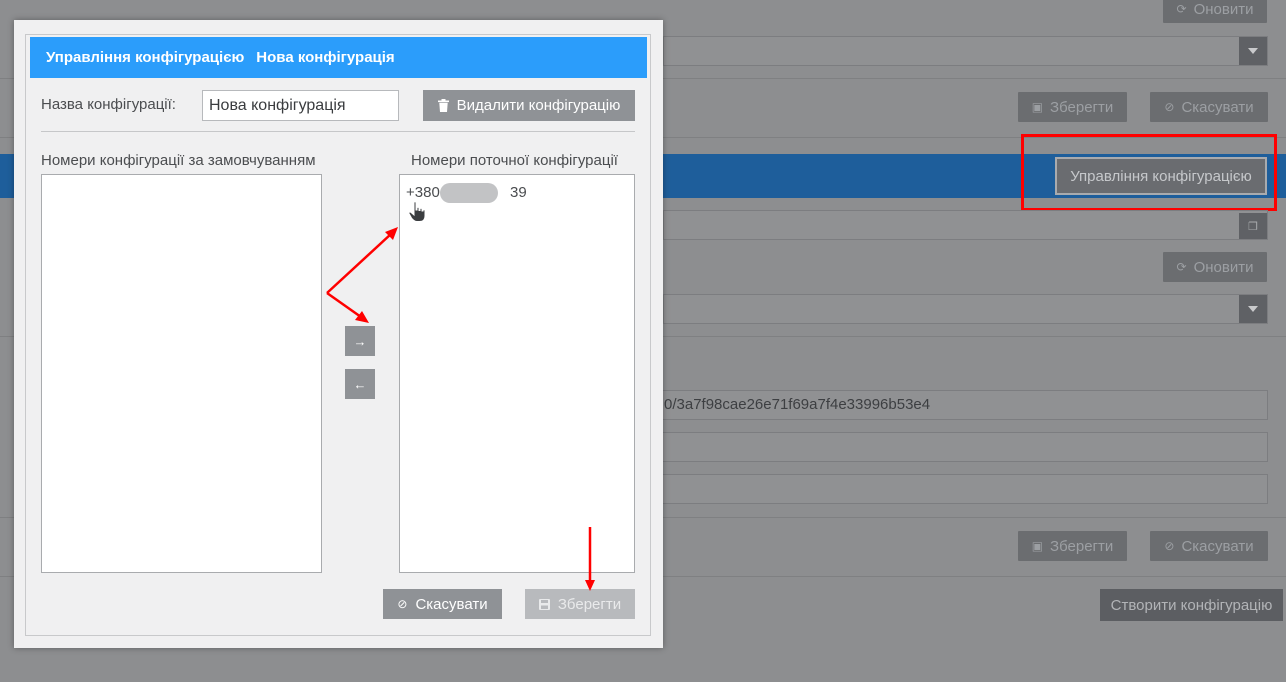 The height and width of the screenshot is (682, 1286). I want to click on move-left-button: ←, so click(360, 384).